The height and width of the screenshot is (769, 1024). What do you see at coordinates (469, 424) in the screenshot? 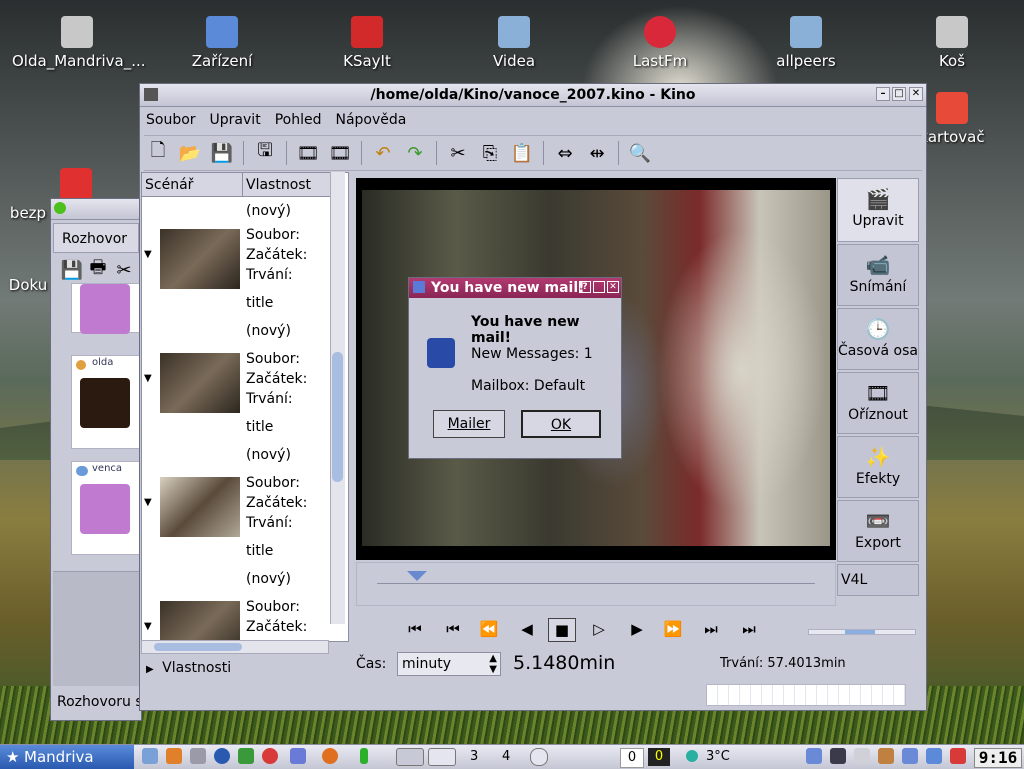
I see `mailer-button: Mailer` at bounding box center [469, 424].